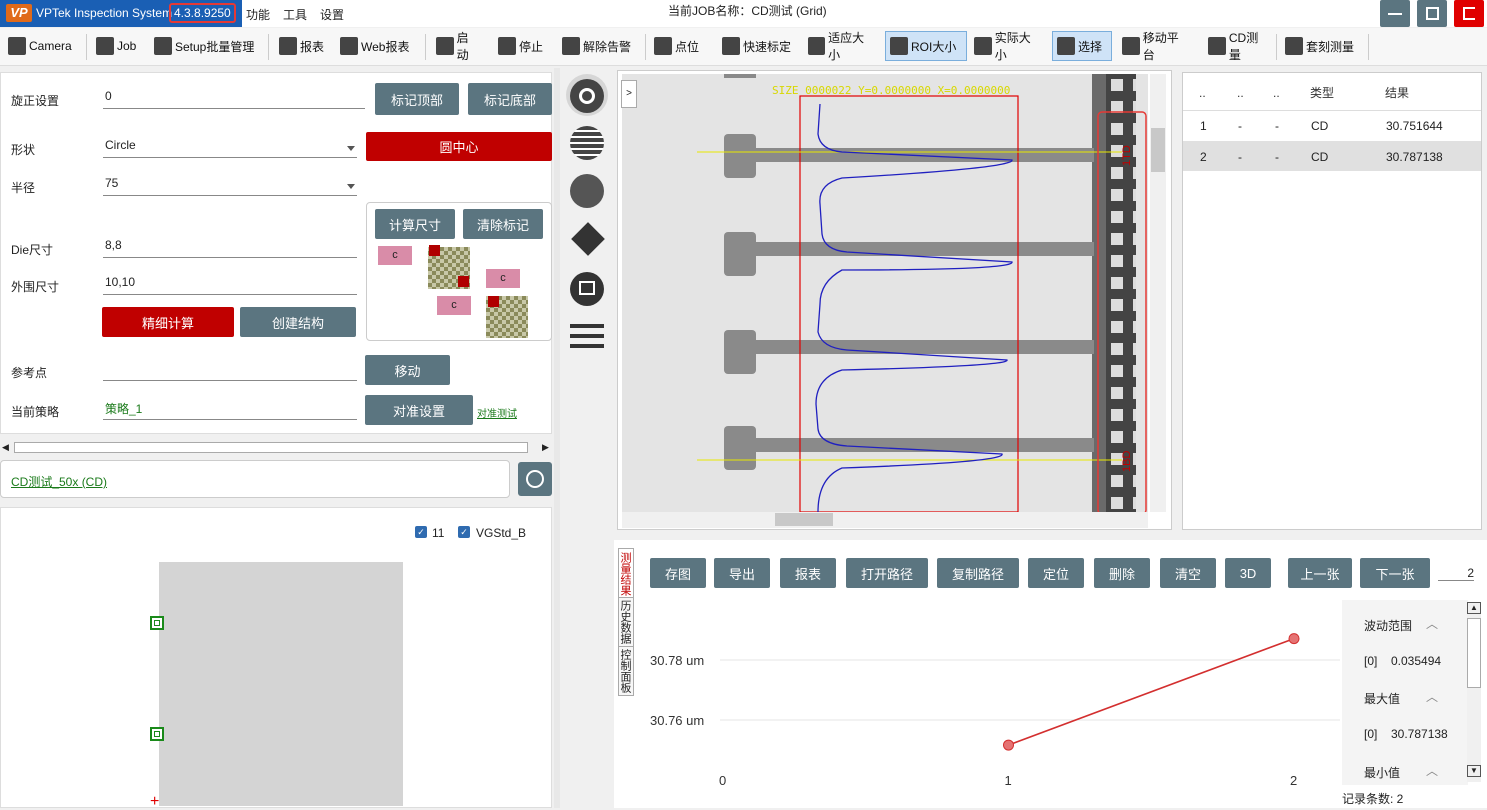 The width and height of the screenshot is (1487, 810). Describe the element at coordinates (464, 532) in the screenshot. I see `checkbox-vgstd: ✓` at that location.